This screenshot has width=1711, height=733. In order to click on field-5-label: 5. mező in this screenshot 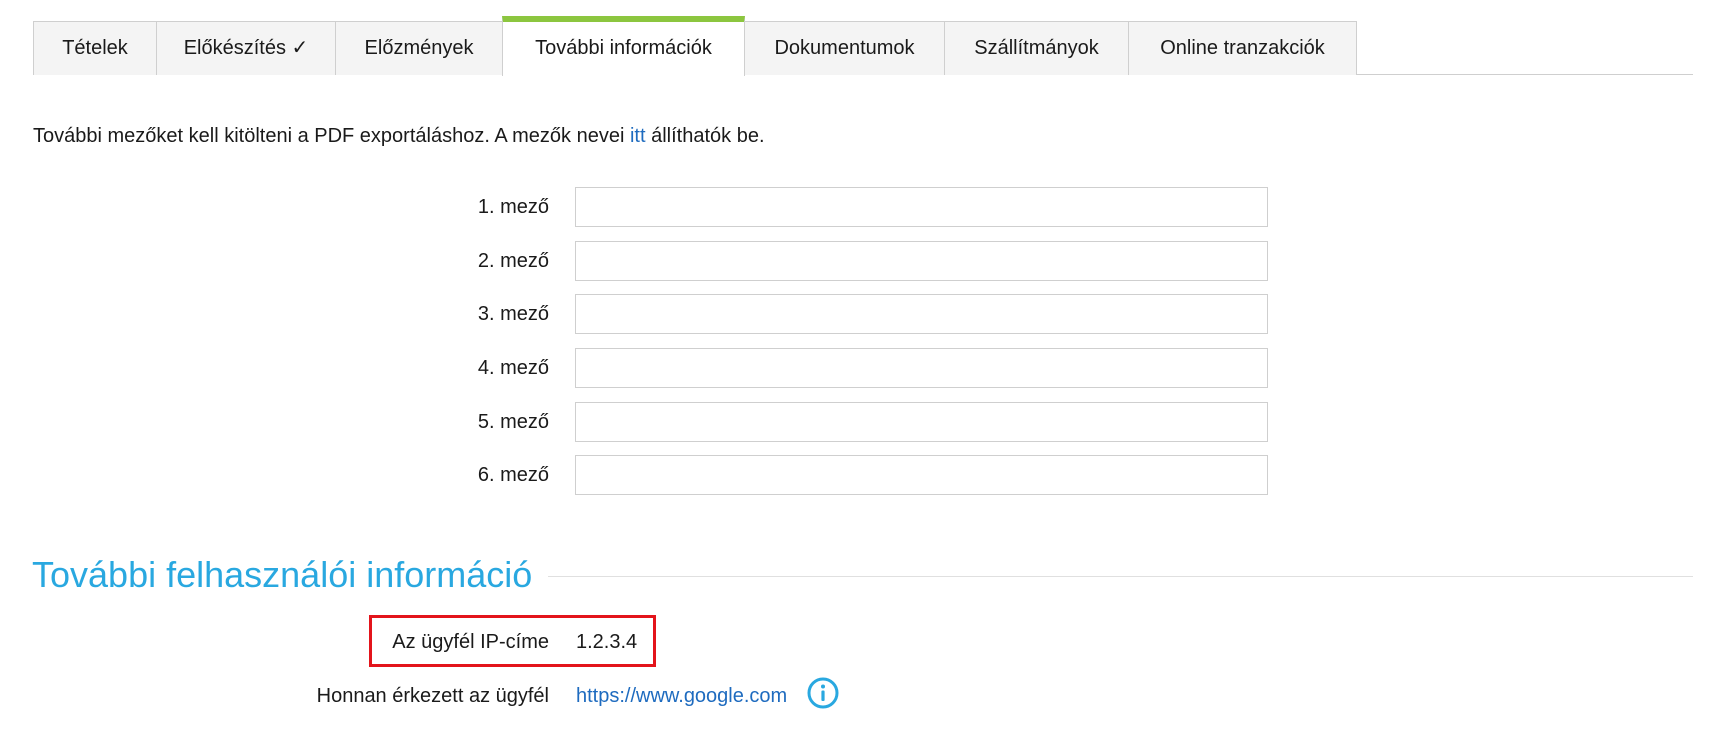, I will do `click(513, 422)`.